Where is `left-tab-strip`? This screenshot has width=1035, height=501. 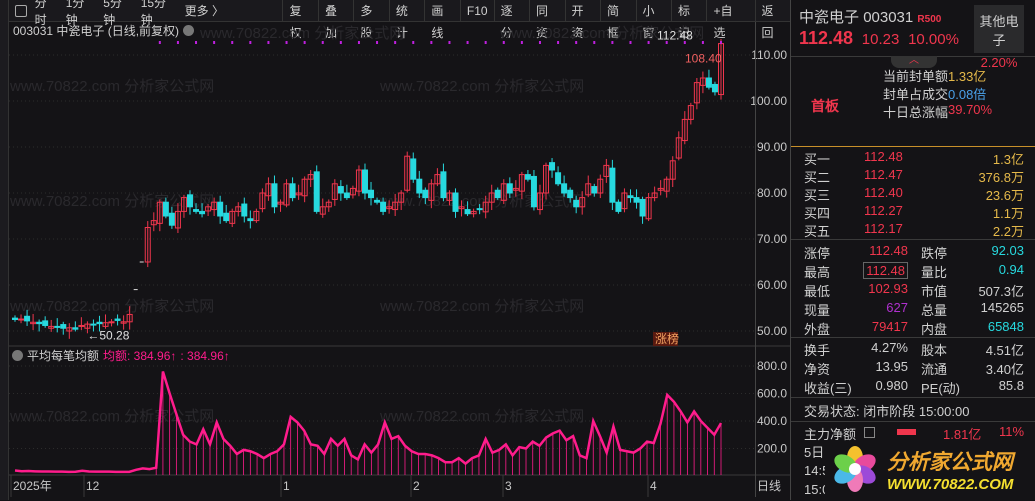
left-tab-strip is located at coordinates (4, 250).